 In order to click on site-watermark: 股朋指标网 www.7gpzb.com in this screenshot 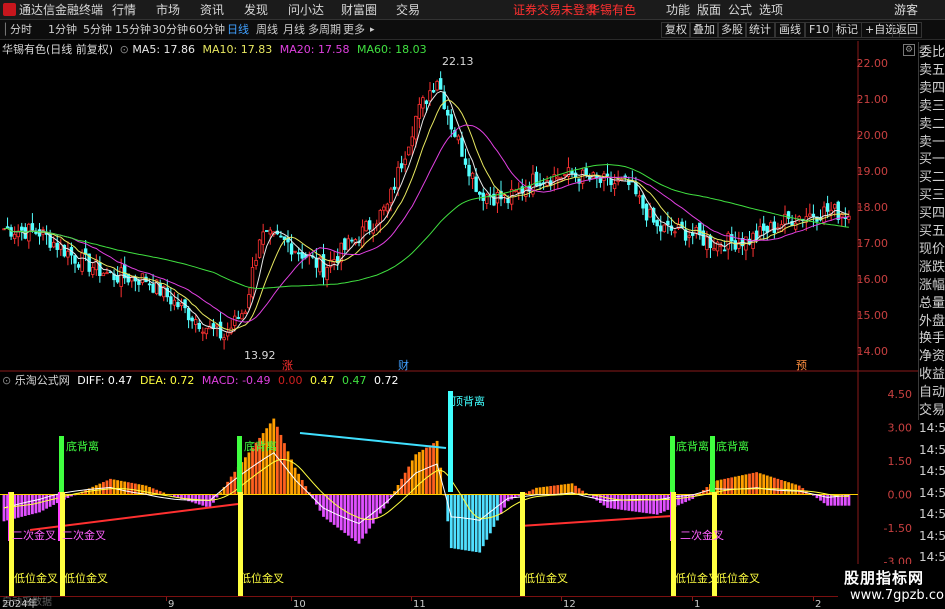, I will do `click(891, 586)`.